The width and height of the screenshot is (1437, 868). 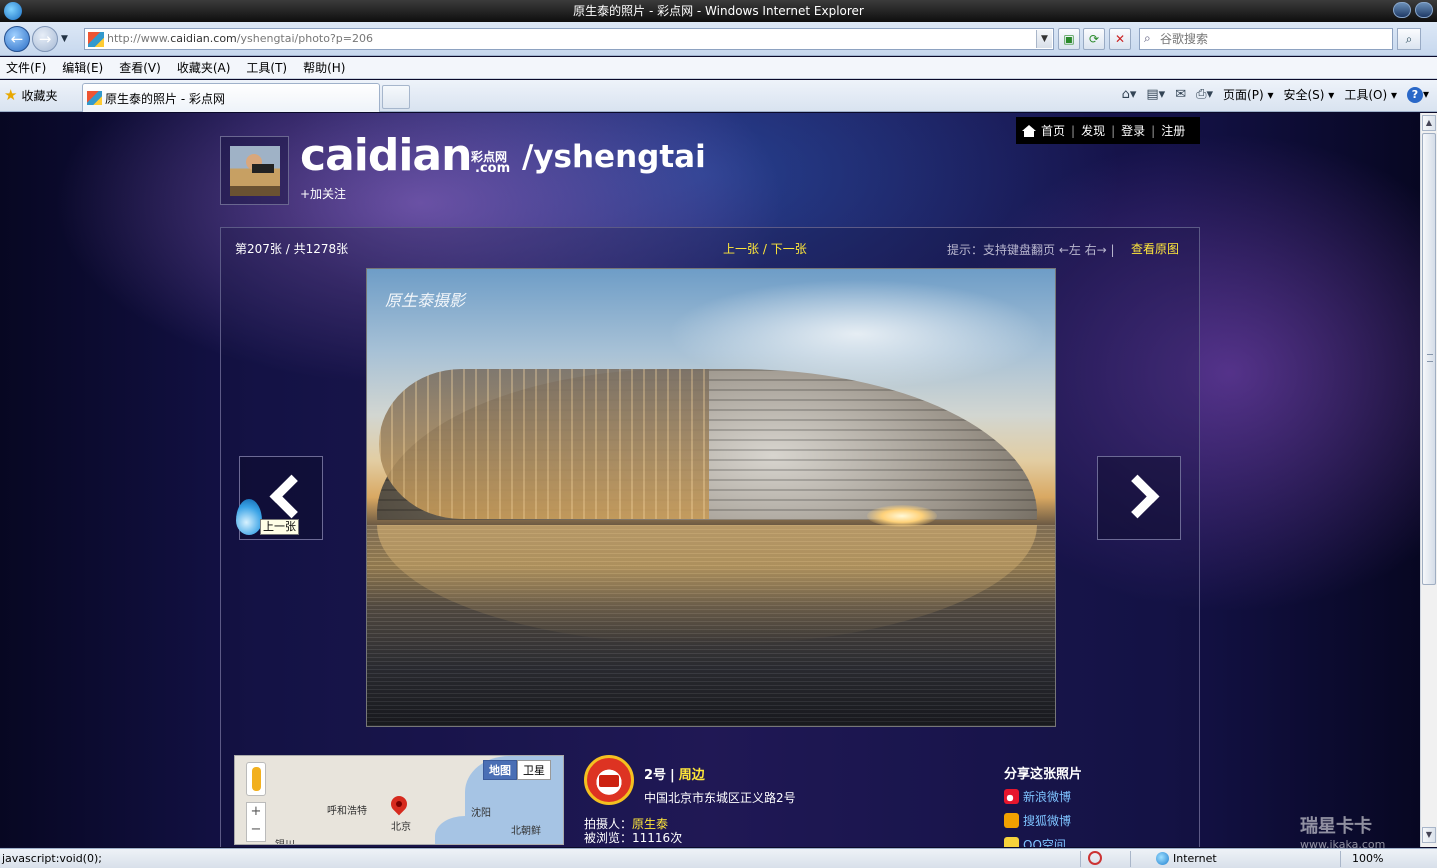 I want to click on menu-view: 查看(V), so click(x=140, y=67).